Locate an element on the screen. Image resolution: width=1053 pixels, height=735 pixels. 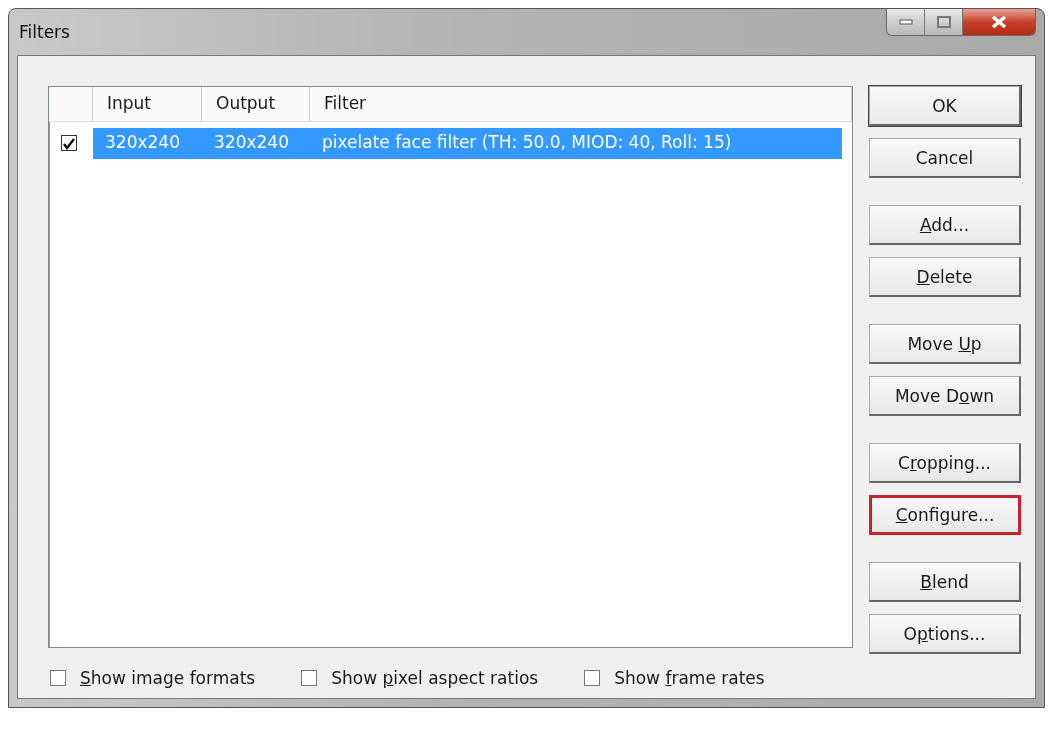
window-title: Filters is located at coordinates (44, 32).